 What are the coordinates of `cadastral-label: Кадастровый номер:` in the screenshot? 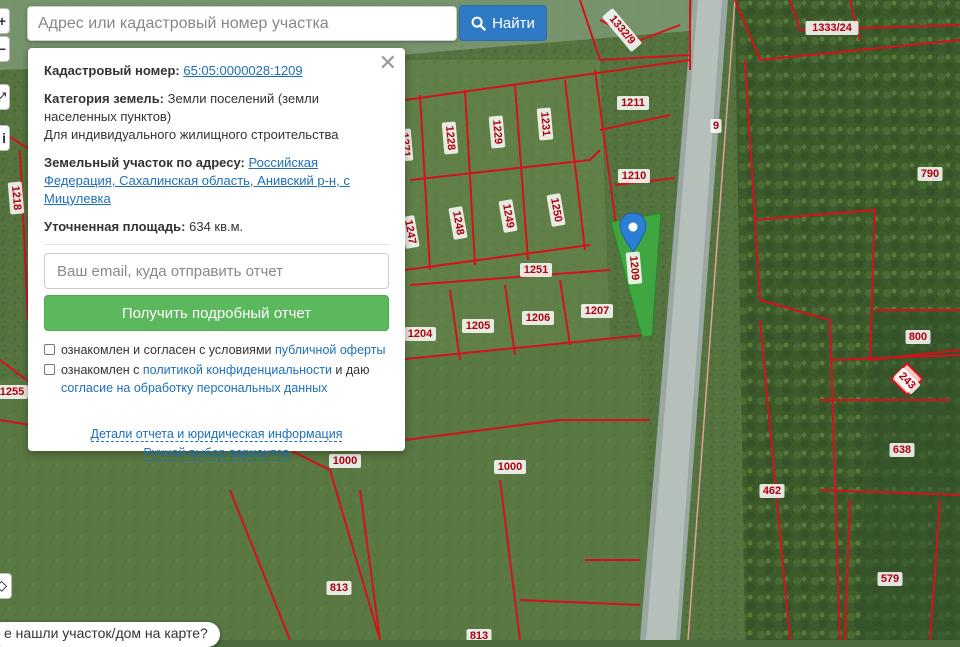 It's located at (112, 70).